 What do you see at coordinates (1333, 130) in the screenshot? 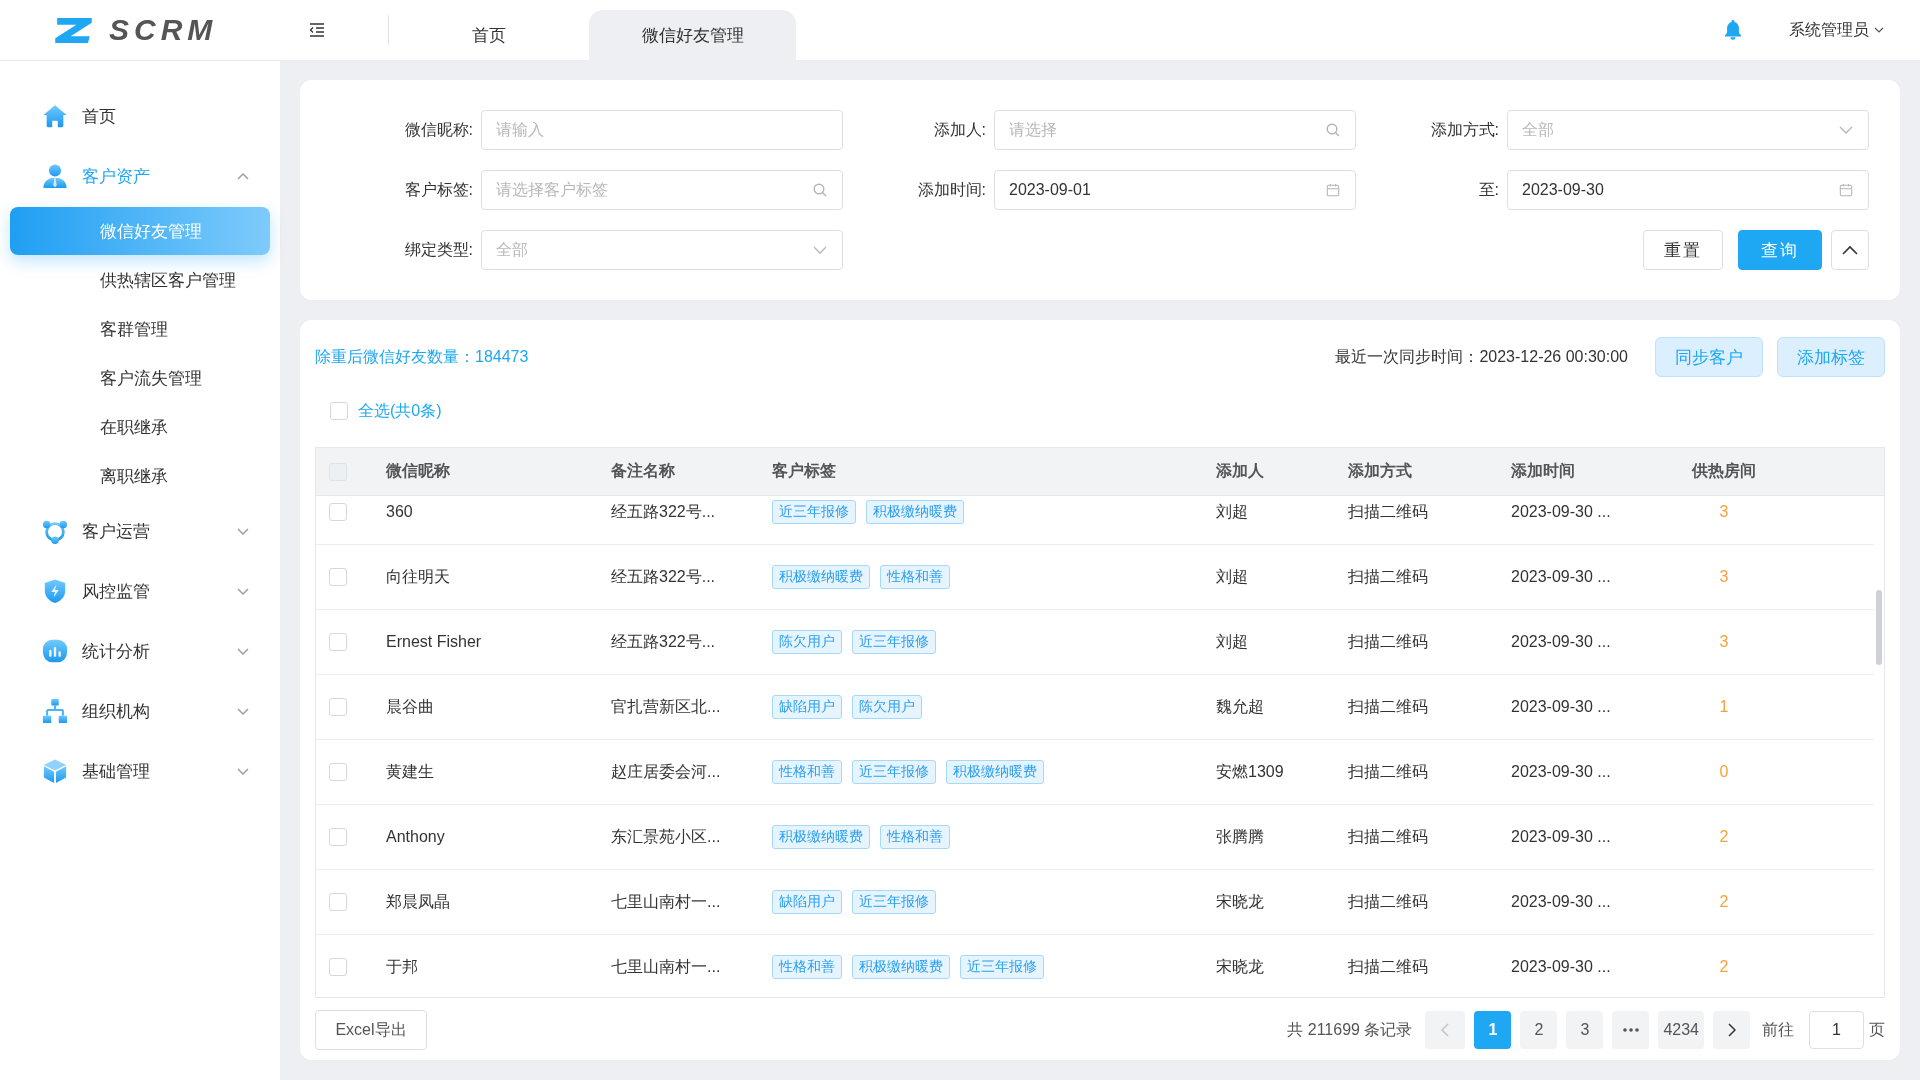
I see `search-icon` at bounding box center [1333, 130].